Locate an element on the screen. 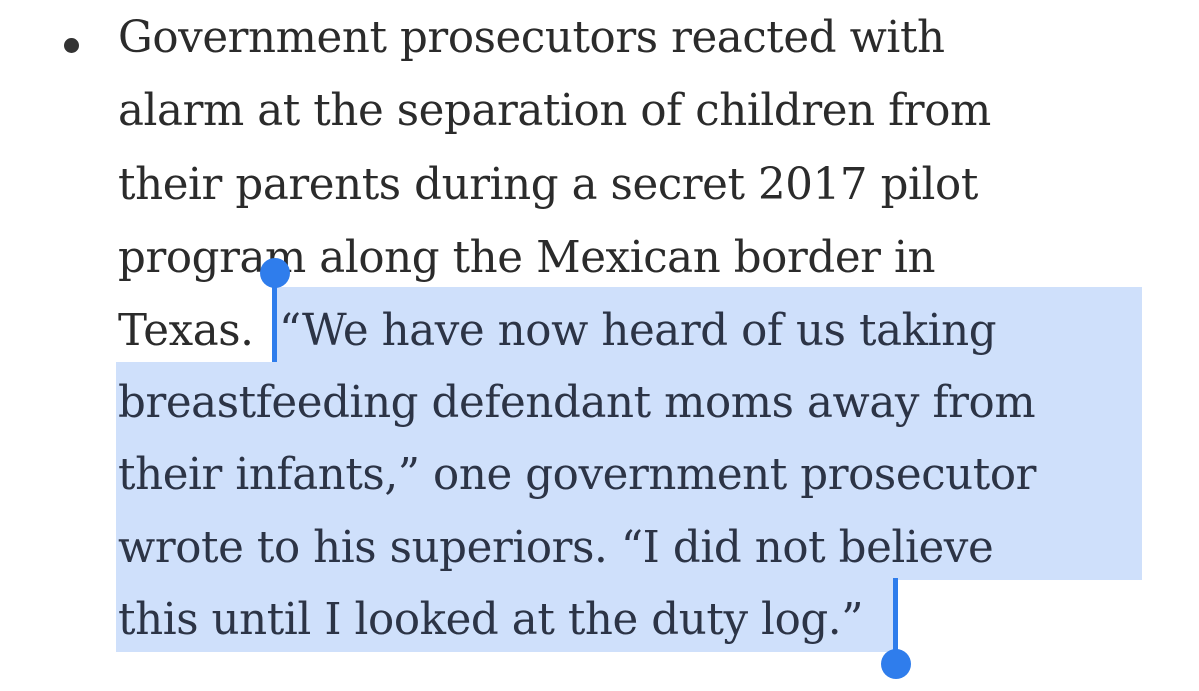  selected-text-line: “We have now heard of us taking is located at coordinates (638, 331).